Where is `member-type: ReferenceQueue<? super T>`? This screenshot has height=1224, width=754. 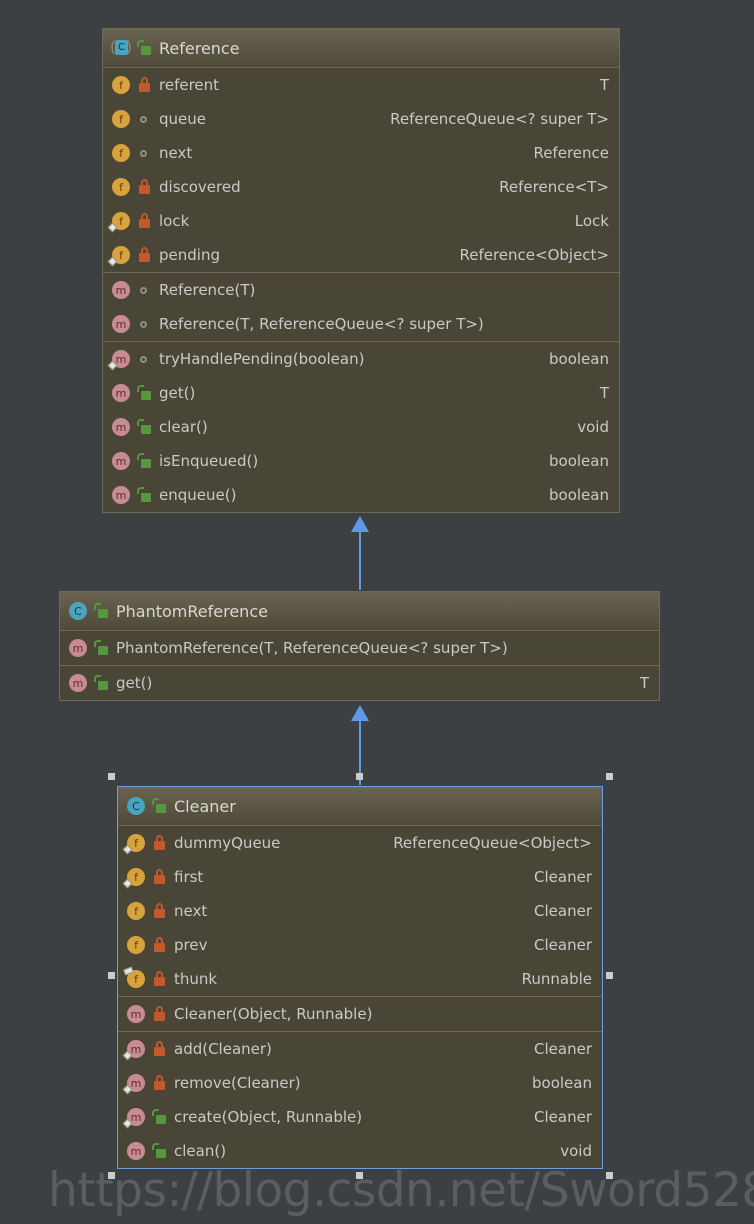
member-type: ReferenceQueue<? super T> is located at coordinates (499, 119).